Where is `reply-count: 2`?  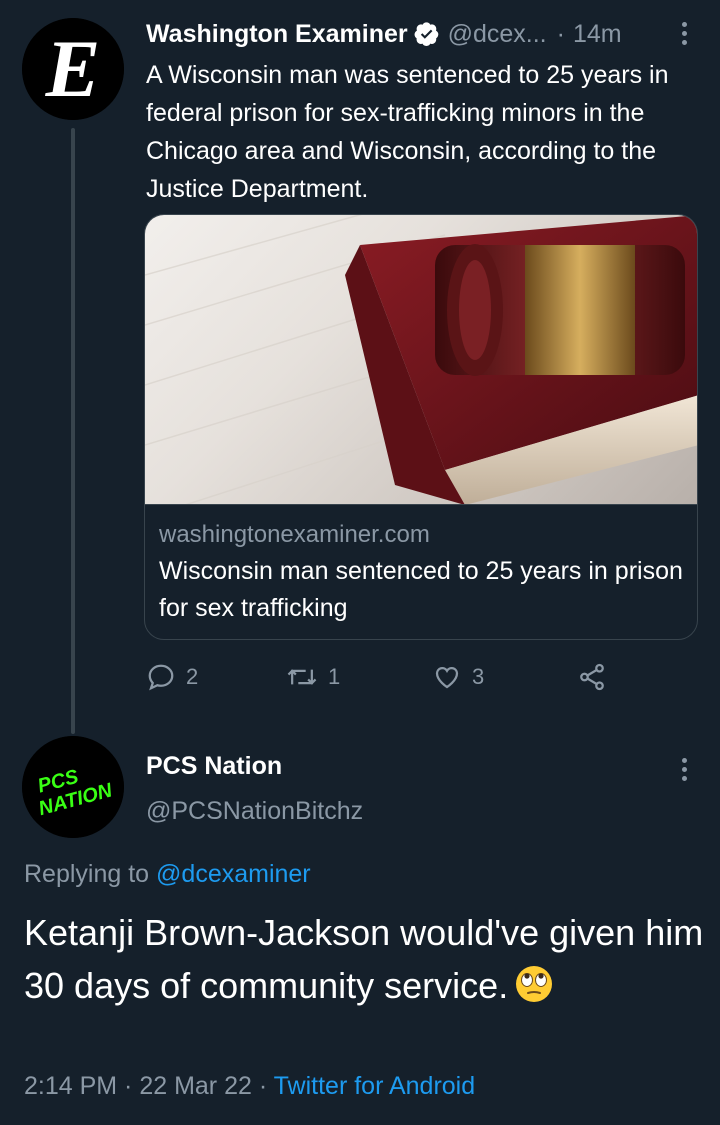 reply-count: 2 is located at coordinates (192, 676).